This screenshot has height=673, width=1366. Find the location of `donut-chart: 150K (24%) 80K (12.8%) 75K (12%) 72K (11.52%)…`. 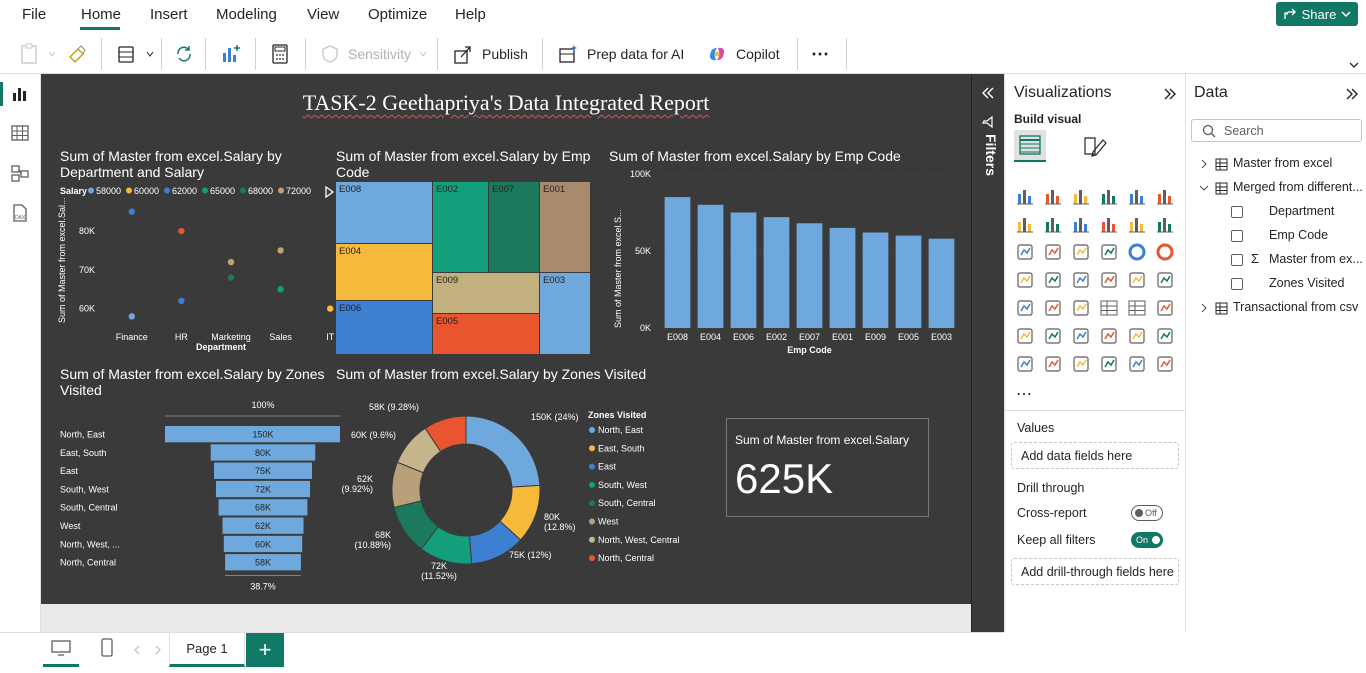

donut-chart: 150K (24%) 80K (12.8%) 75K (12%) 72K (11.52%)… is located at coordinates (521, 491).